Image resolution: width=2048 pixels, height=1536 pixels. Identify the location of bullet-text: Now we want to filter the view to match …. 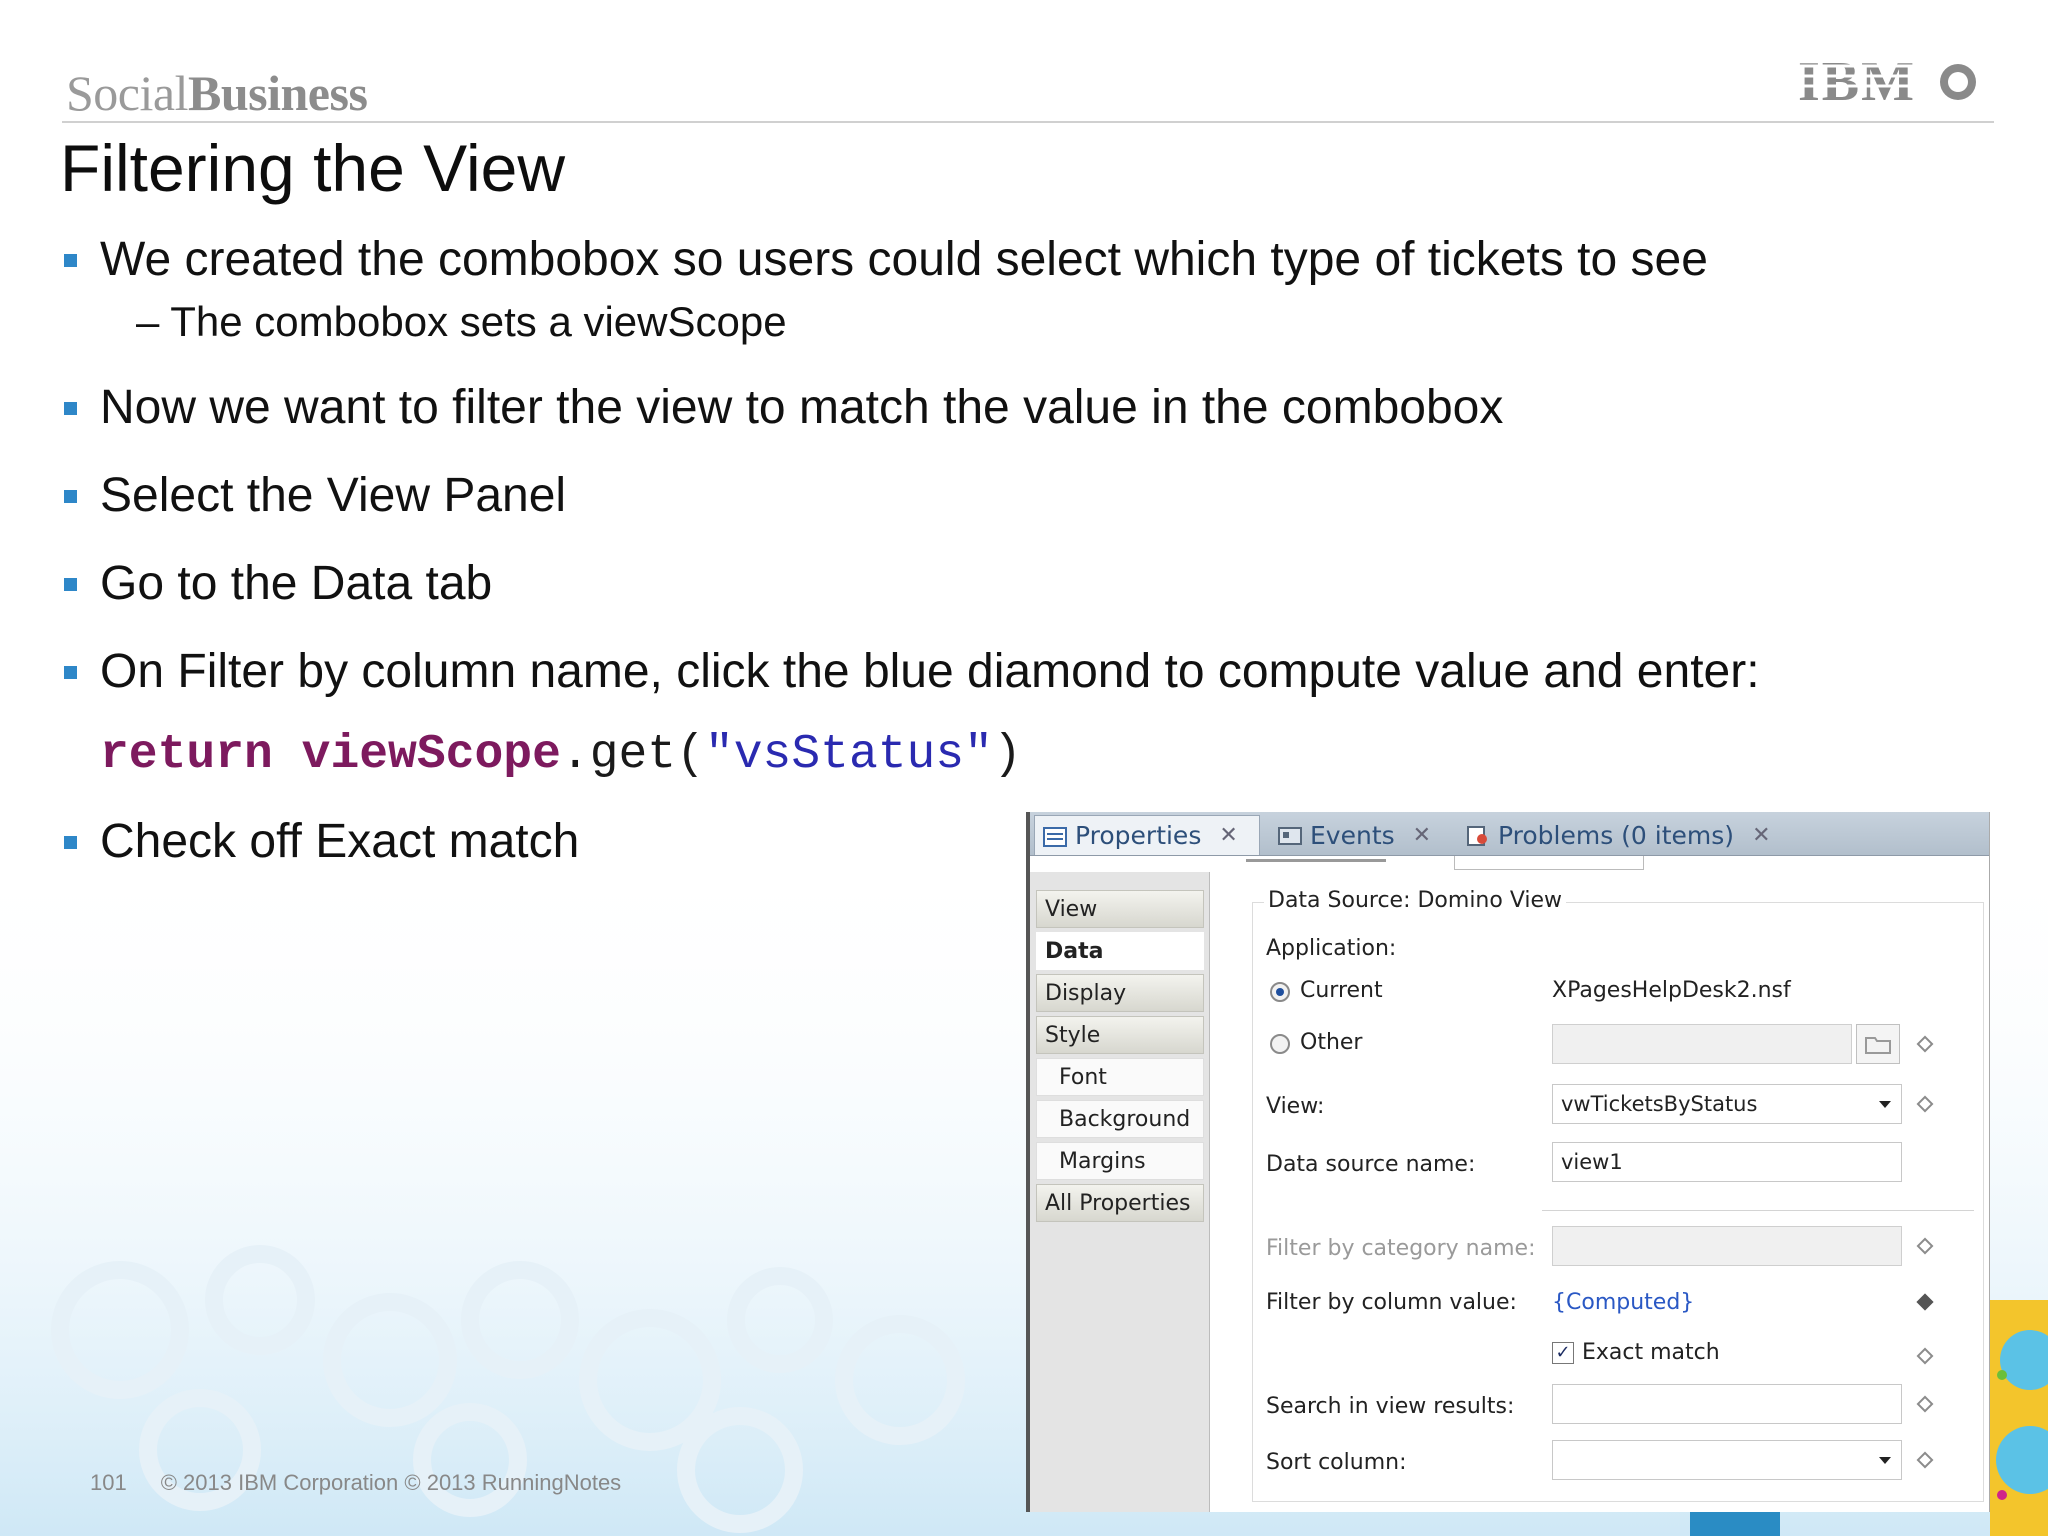
(802, 407).